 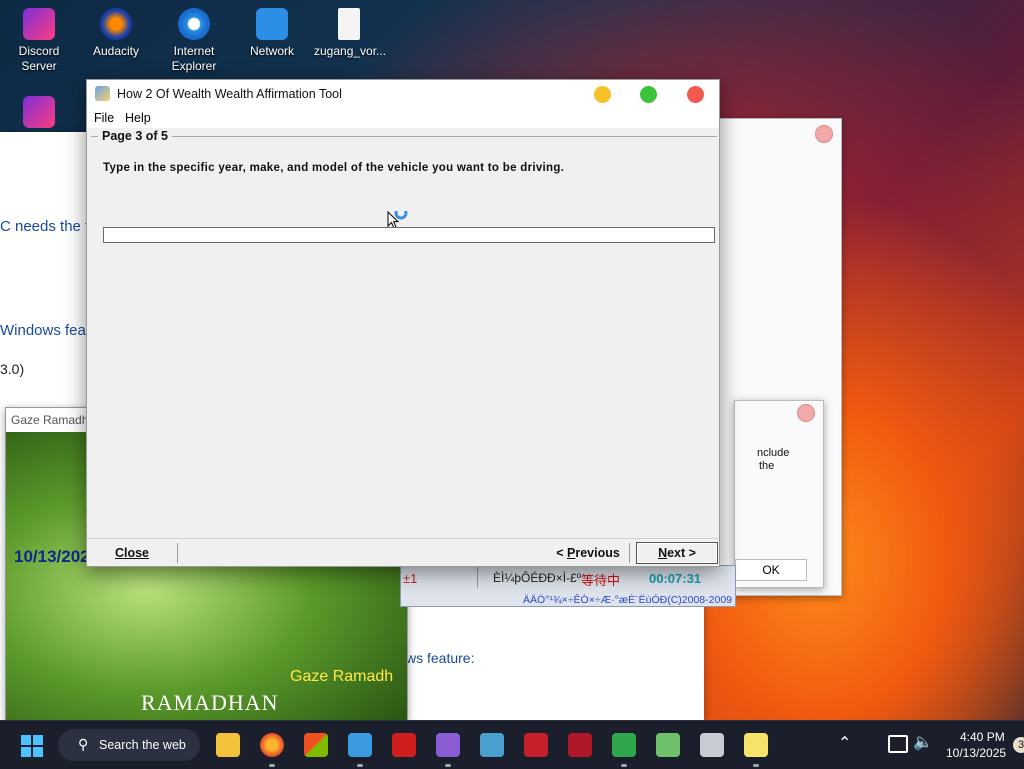 I want to click on clock-date: 10/13/2025, so click(x=976, y=753).